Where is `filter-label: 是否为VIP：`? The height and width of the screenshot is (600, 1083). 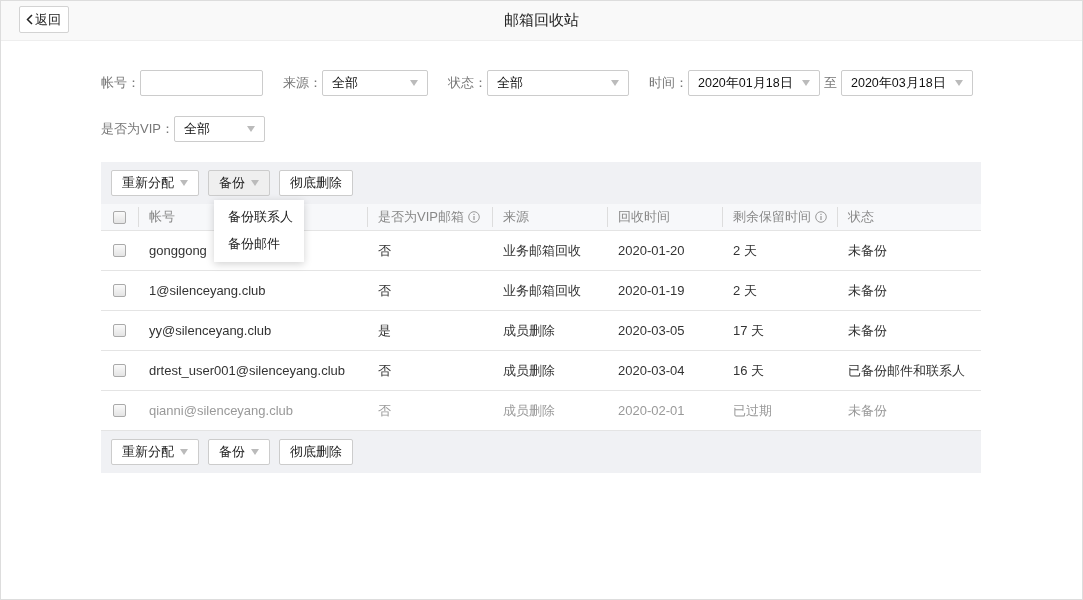 filter-label: 是否为VIP： is located at coordinates (137, 129).